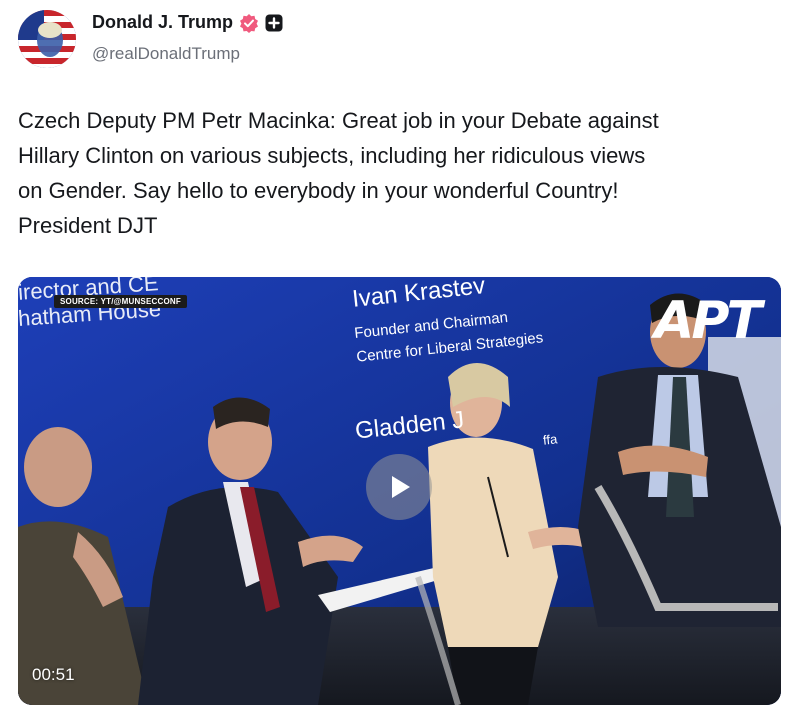 The height and width of the screenshot is (714, 800). I want to click on play-button, so click(399, 487).